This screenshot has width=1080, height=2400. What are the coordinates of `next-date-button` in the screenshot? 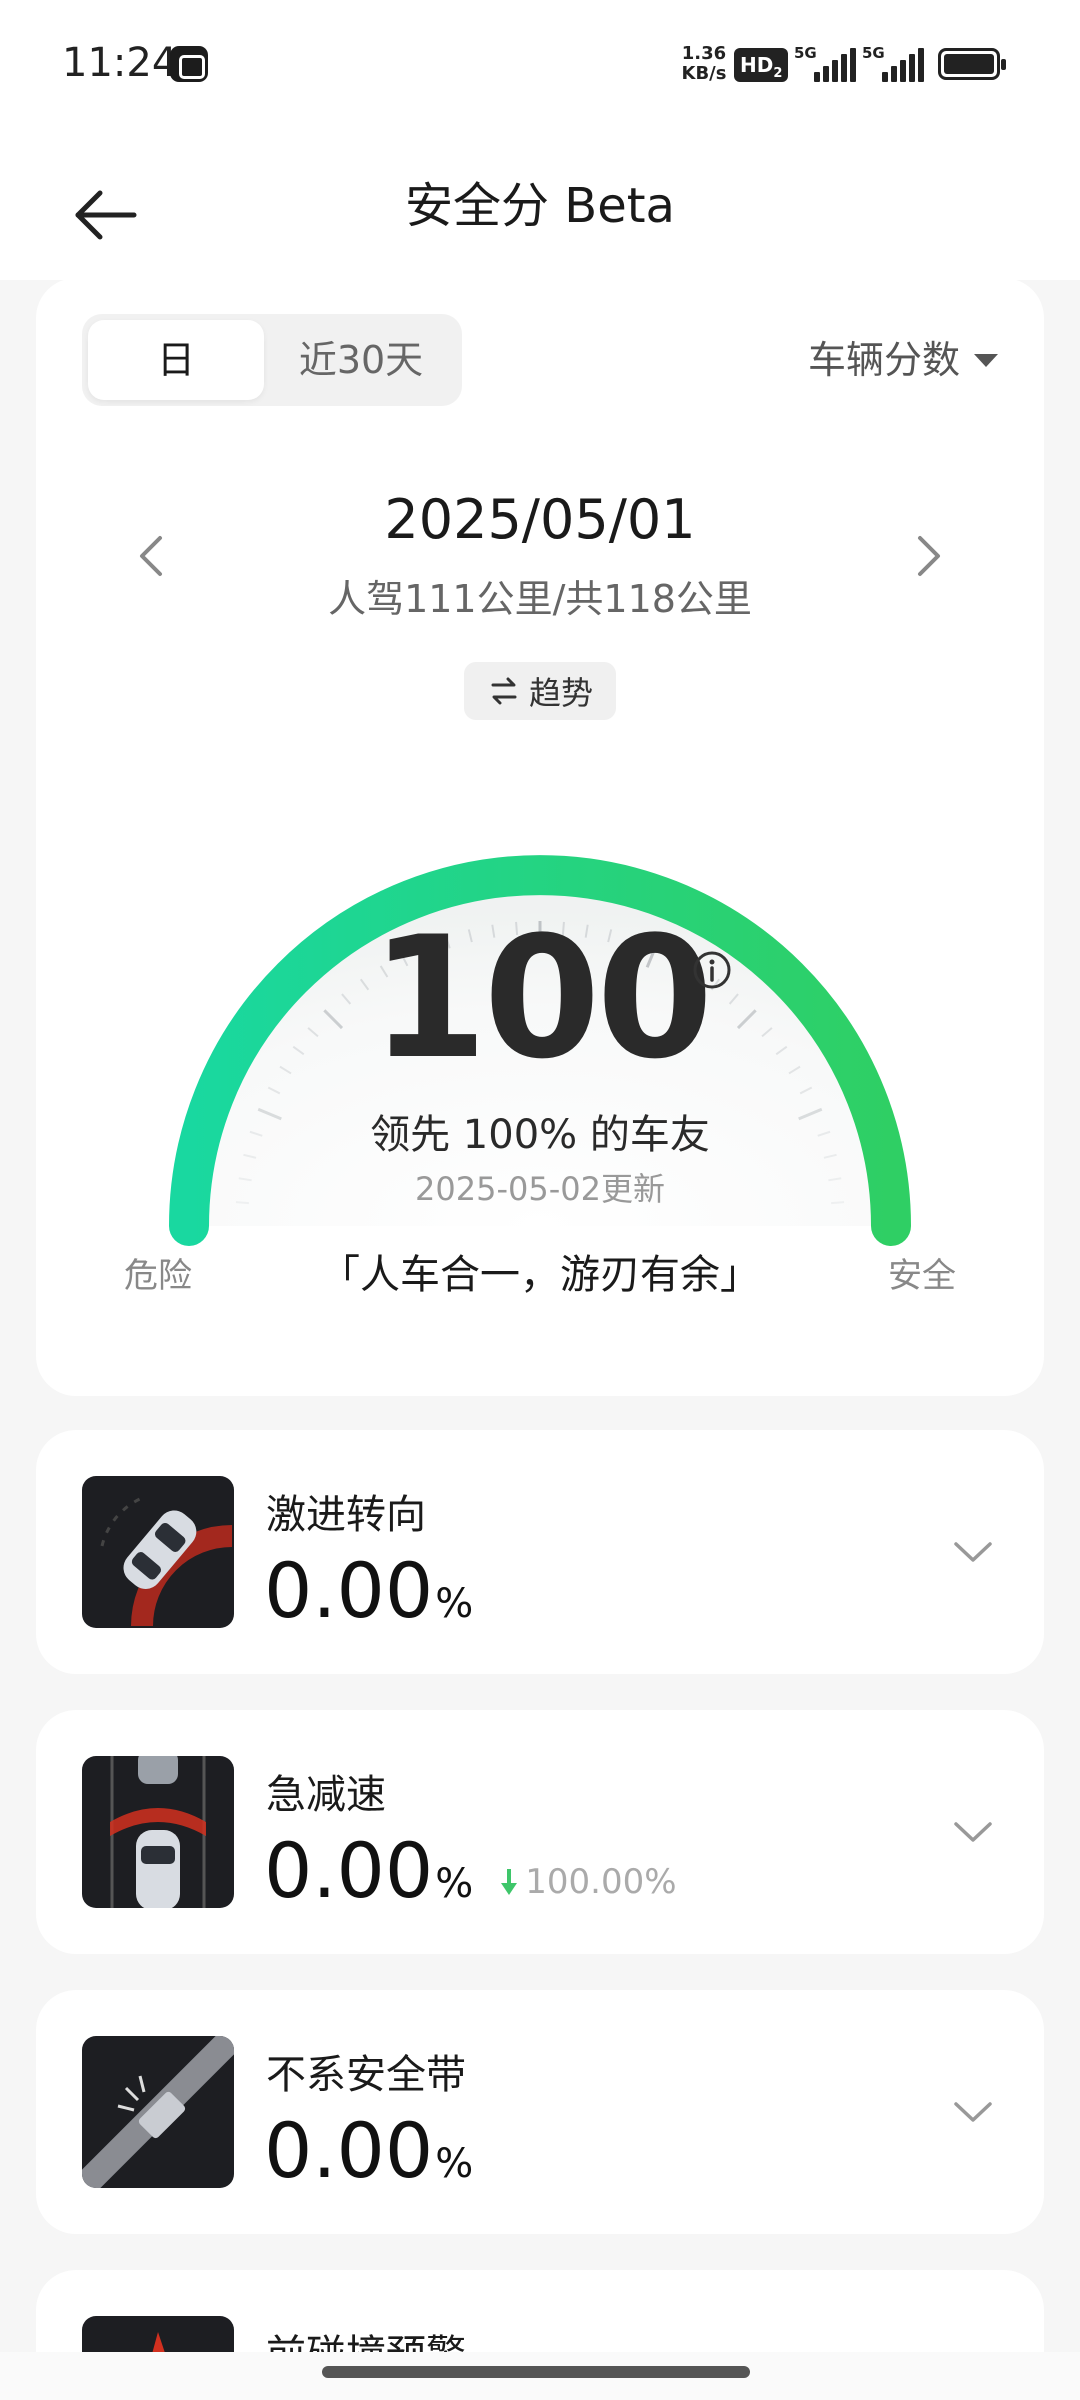 It's located at (928, 556).